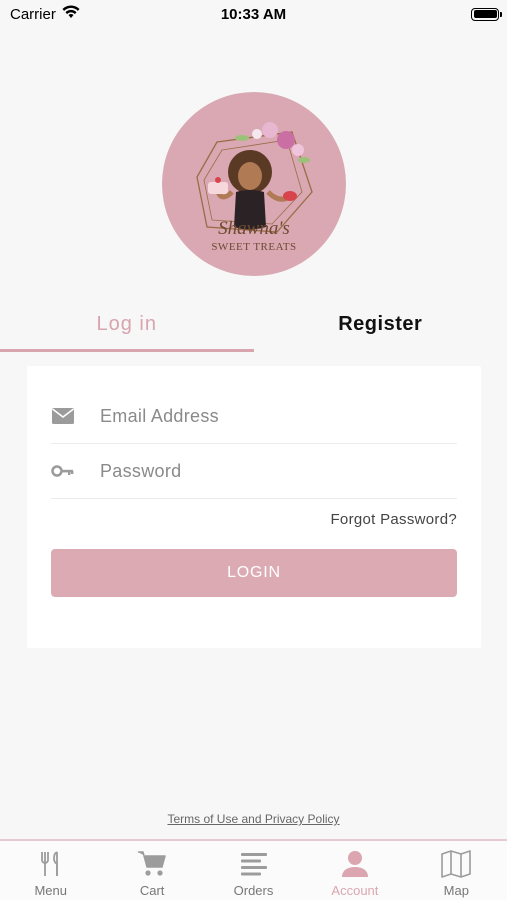 The width and height of the screenshot is (507, 900). I want to click on tab-register: Register, so click(380, 324).